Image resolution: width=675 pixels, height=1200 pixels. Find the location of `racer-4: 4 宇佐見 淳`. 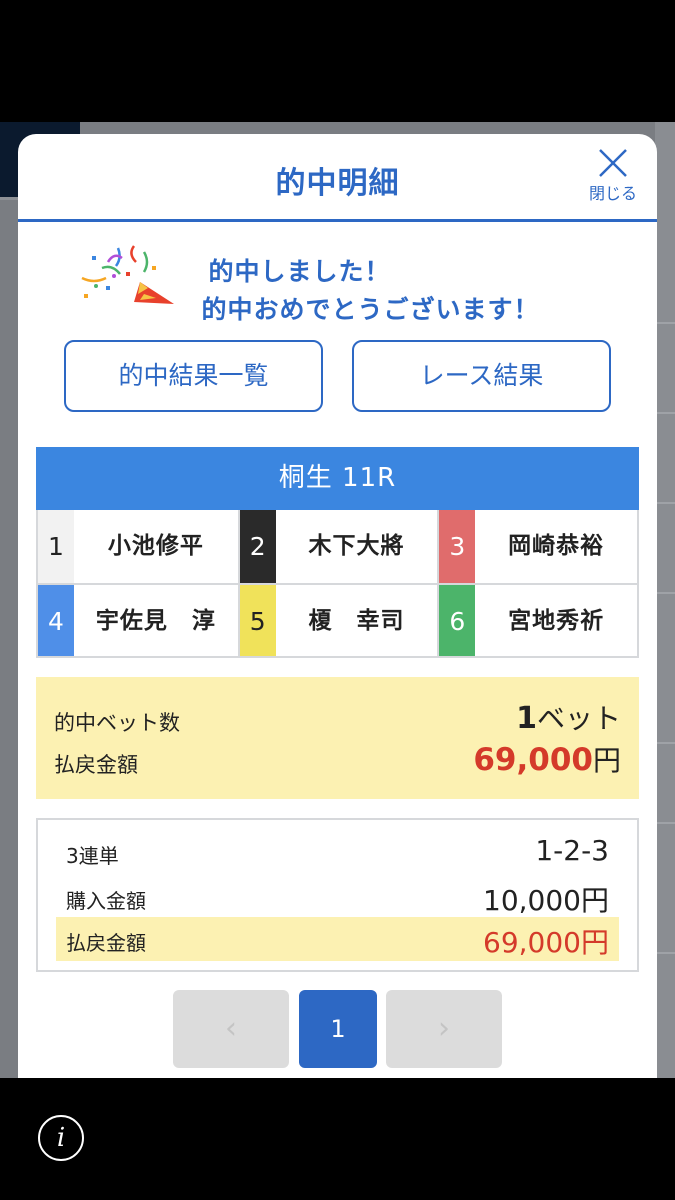

racer-4: 4 宇佐見 淳 is located at coordinates (138, 620).